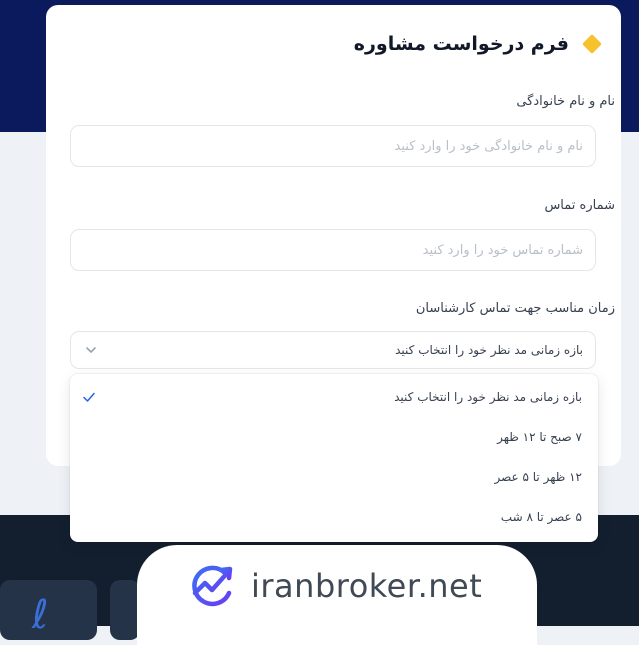 The height and width of the screenshot is (645, 639). Describe the element at coordinates (488, 397) in the screenshot. I see `dropdown-option-label: بازه زمانی مد نظر خود را انتخاب کنید` at that location.